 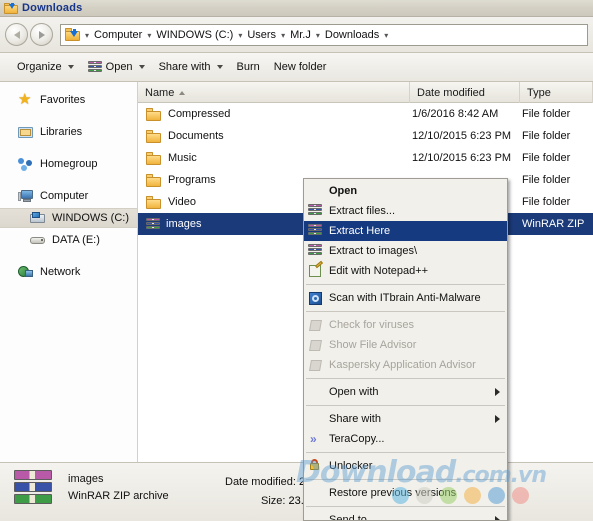 What do you see at coordinates (274, 114) in the screenshot?
I see `file-name-cell: Compressed` at bounding box center [274, 114].